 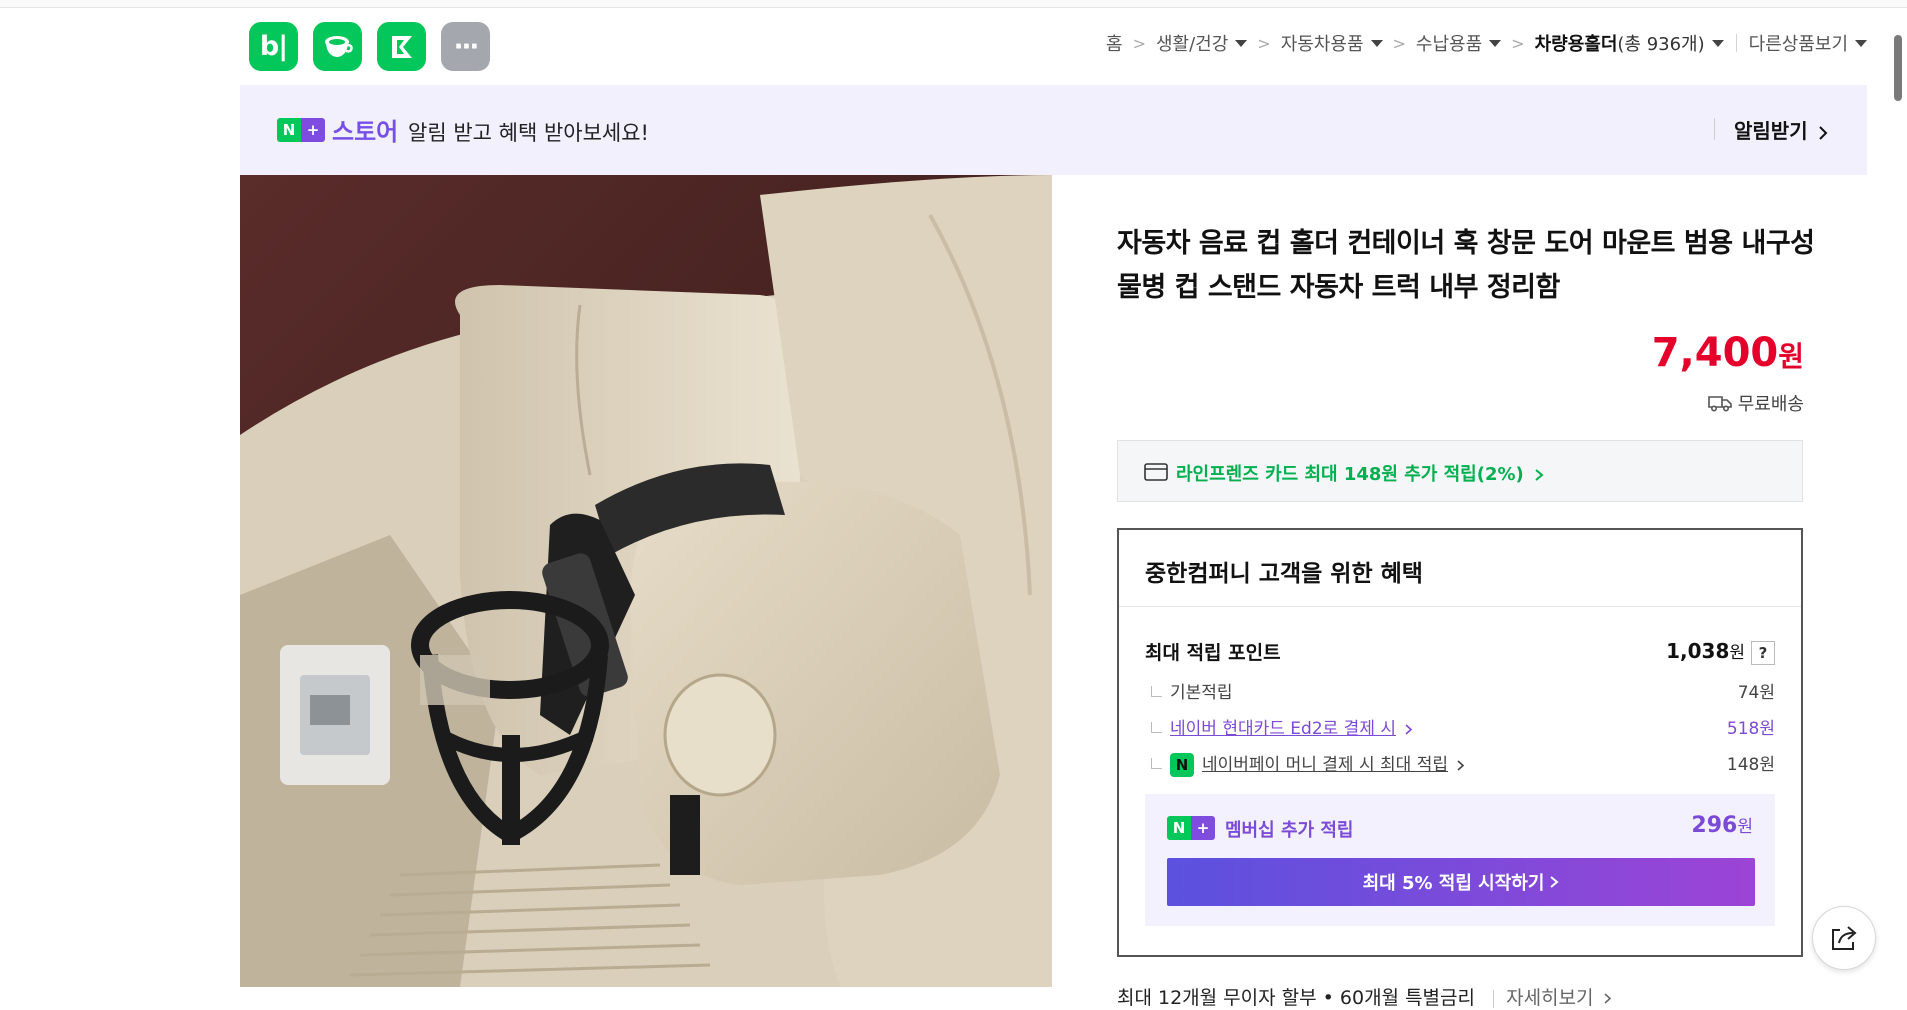 I want to click on shipping-info: 무료배송, so click(x=1755, y=403).